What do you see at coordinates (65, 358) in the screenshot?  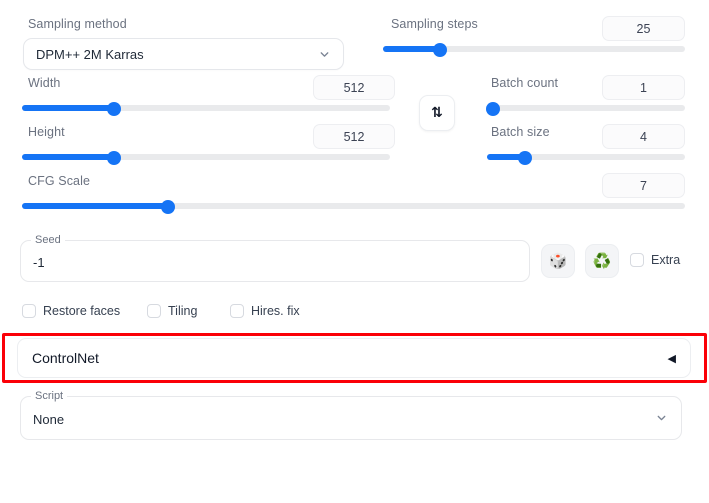 I see `controlnet-title: ControlNet` at bounding box center [65, 358].